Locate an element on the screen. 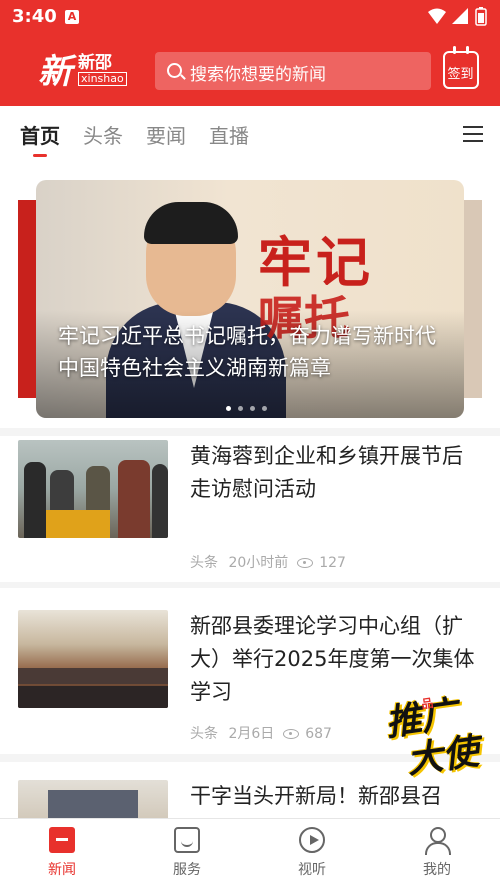 The height and width of the screenshot is (888, 500). nav-label: 新闻 is located at coordinates (62, 870).